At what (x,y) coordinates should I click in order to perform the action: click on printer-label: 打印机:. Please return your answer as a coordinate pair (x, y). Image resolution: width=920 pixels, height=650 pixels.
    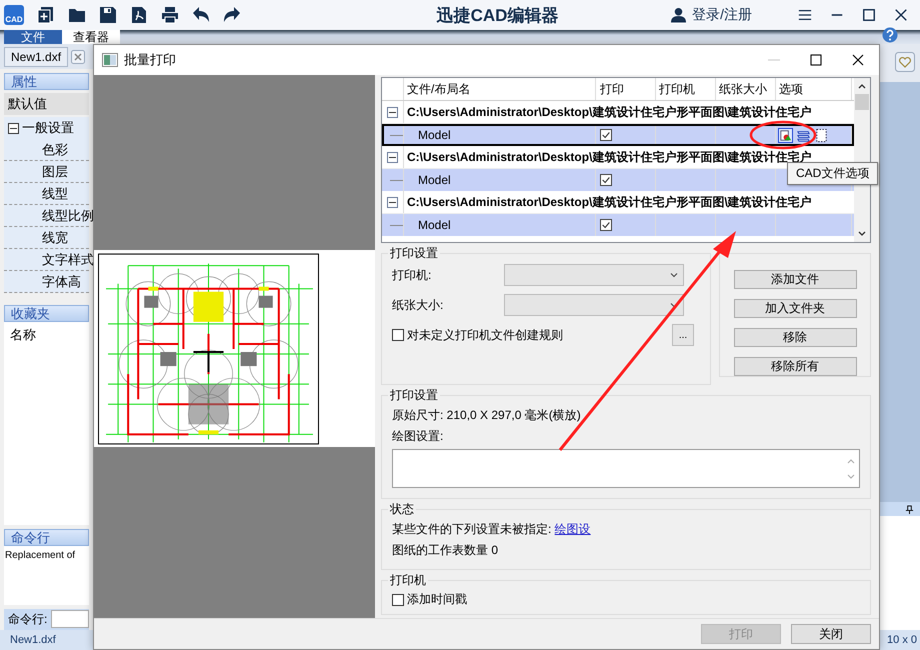
    Looking at the image, I should click on (412, 275).